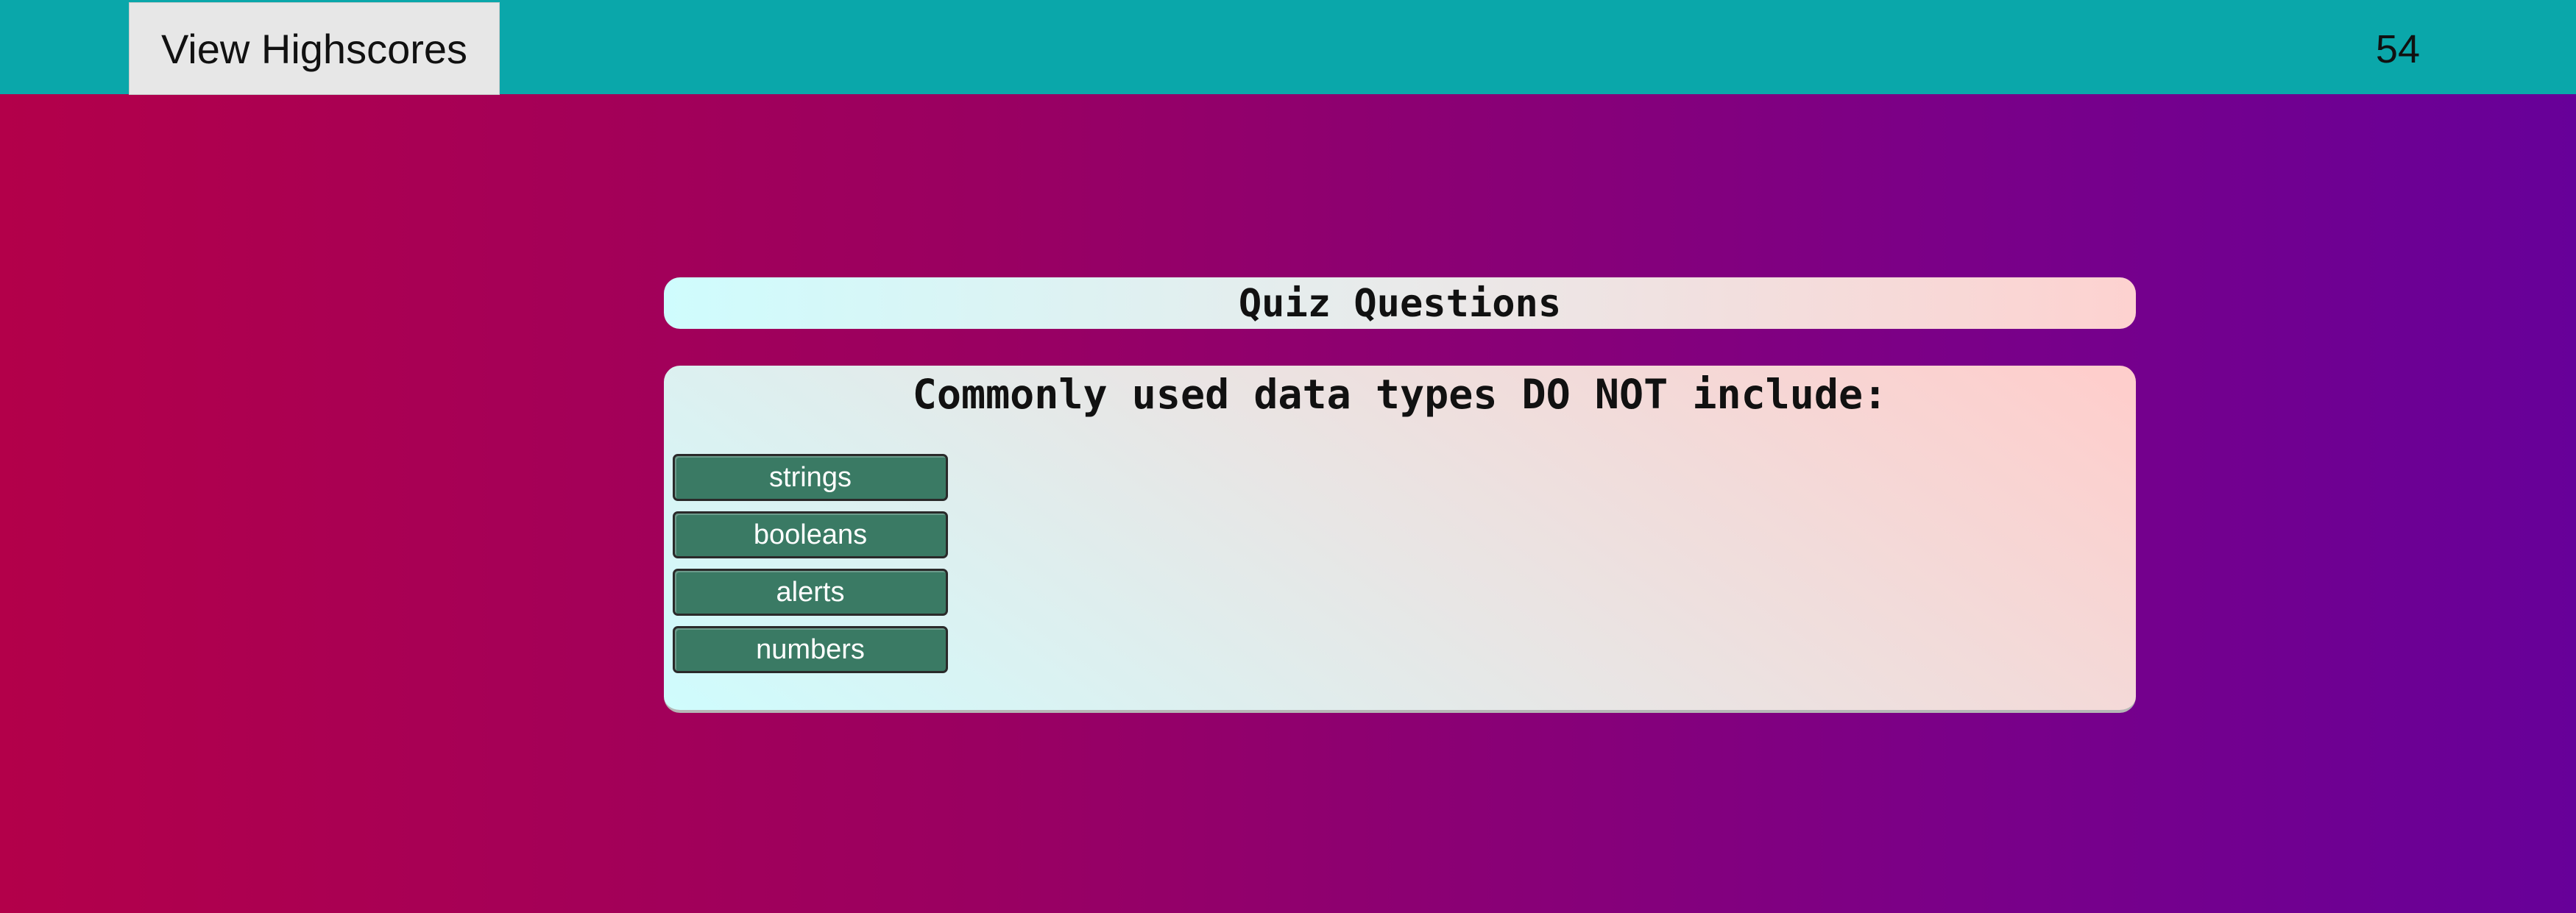 Image resolution: width=2576 pixels, height=913 pixels. What do you see at coordinates (810, 477) in the screenshot?
I see `answer-button: strings` at bounding box center [810, 477].